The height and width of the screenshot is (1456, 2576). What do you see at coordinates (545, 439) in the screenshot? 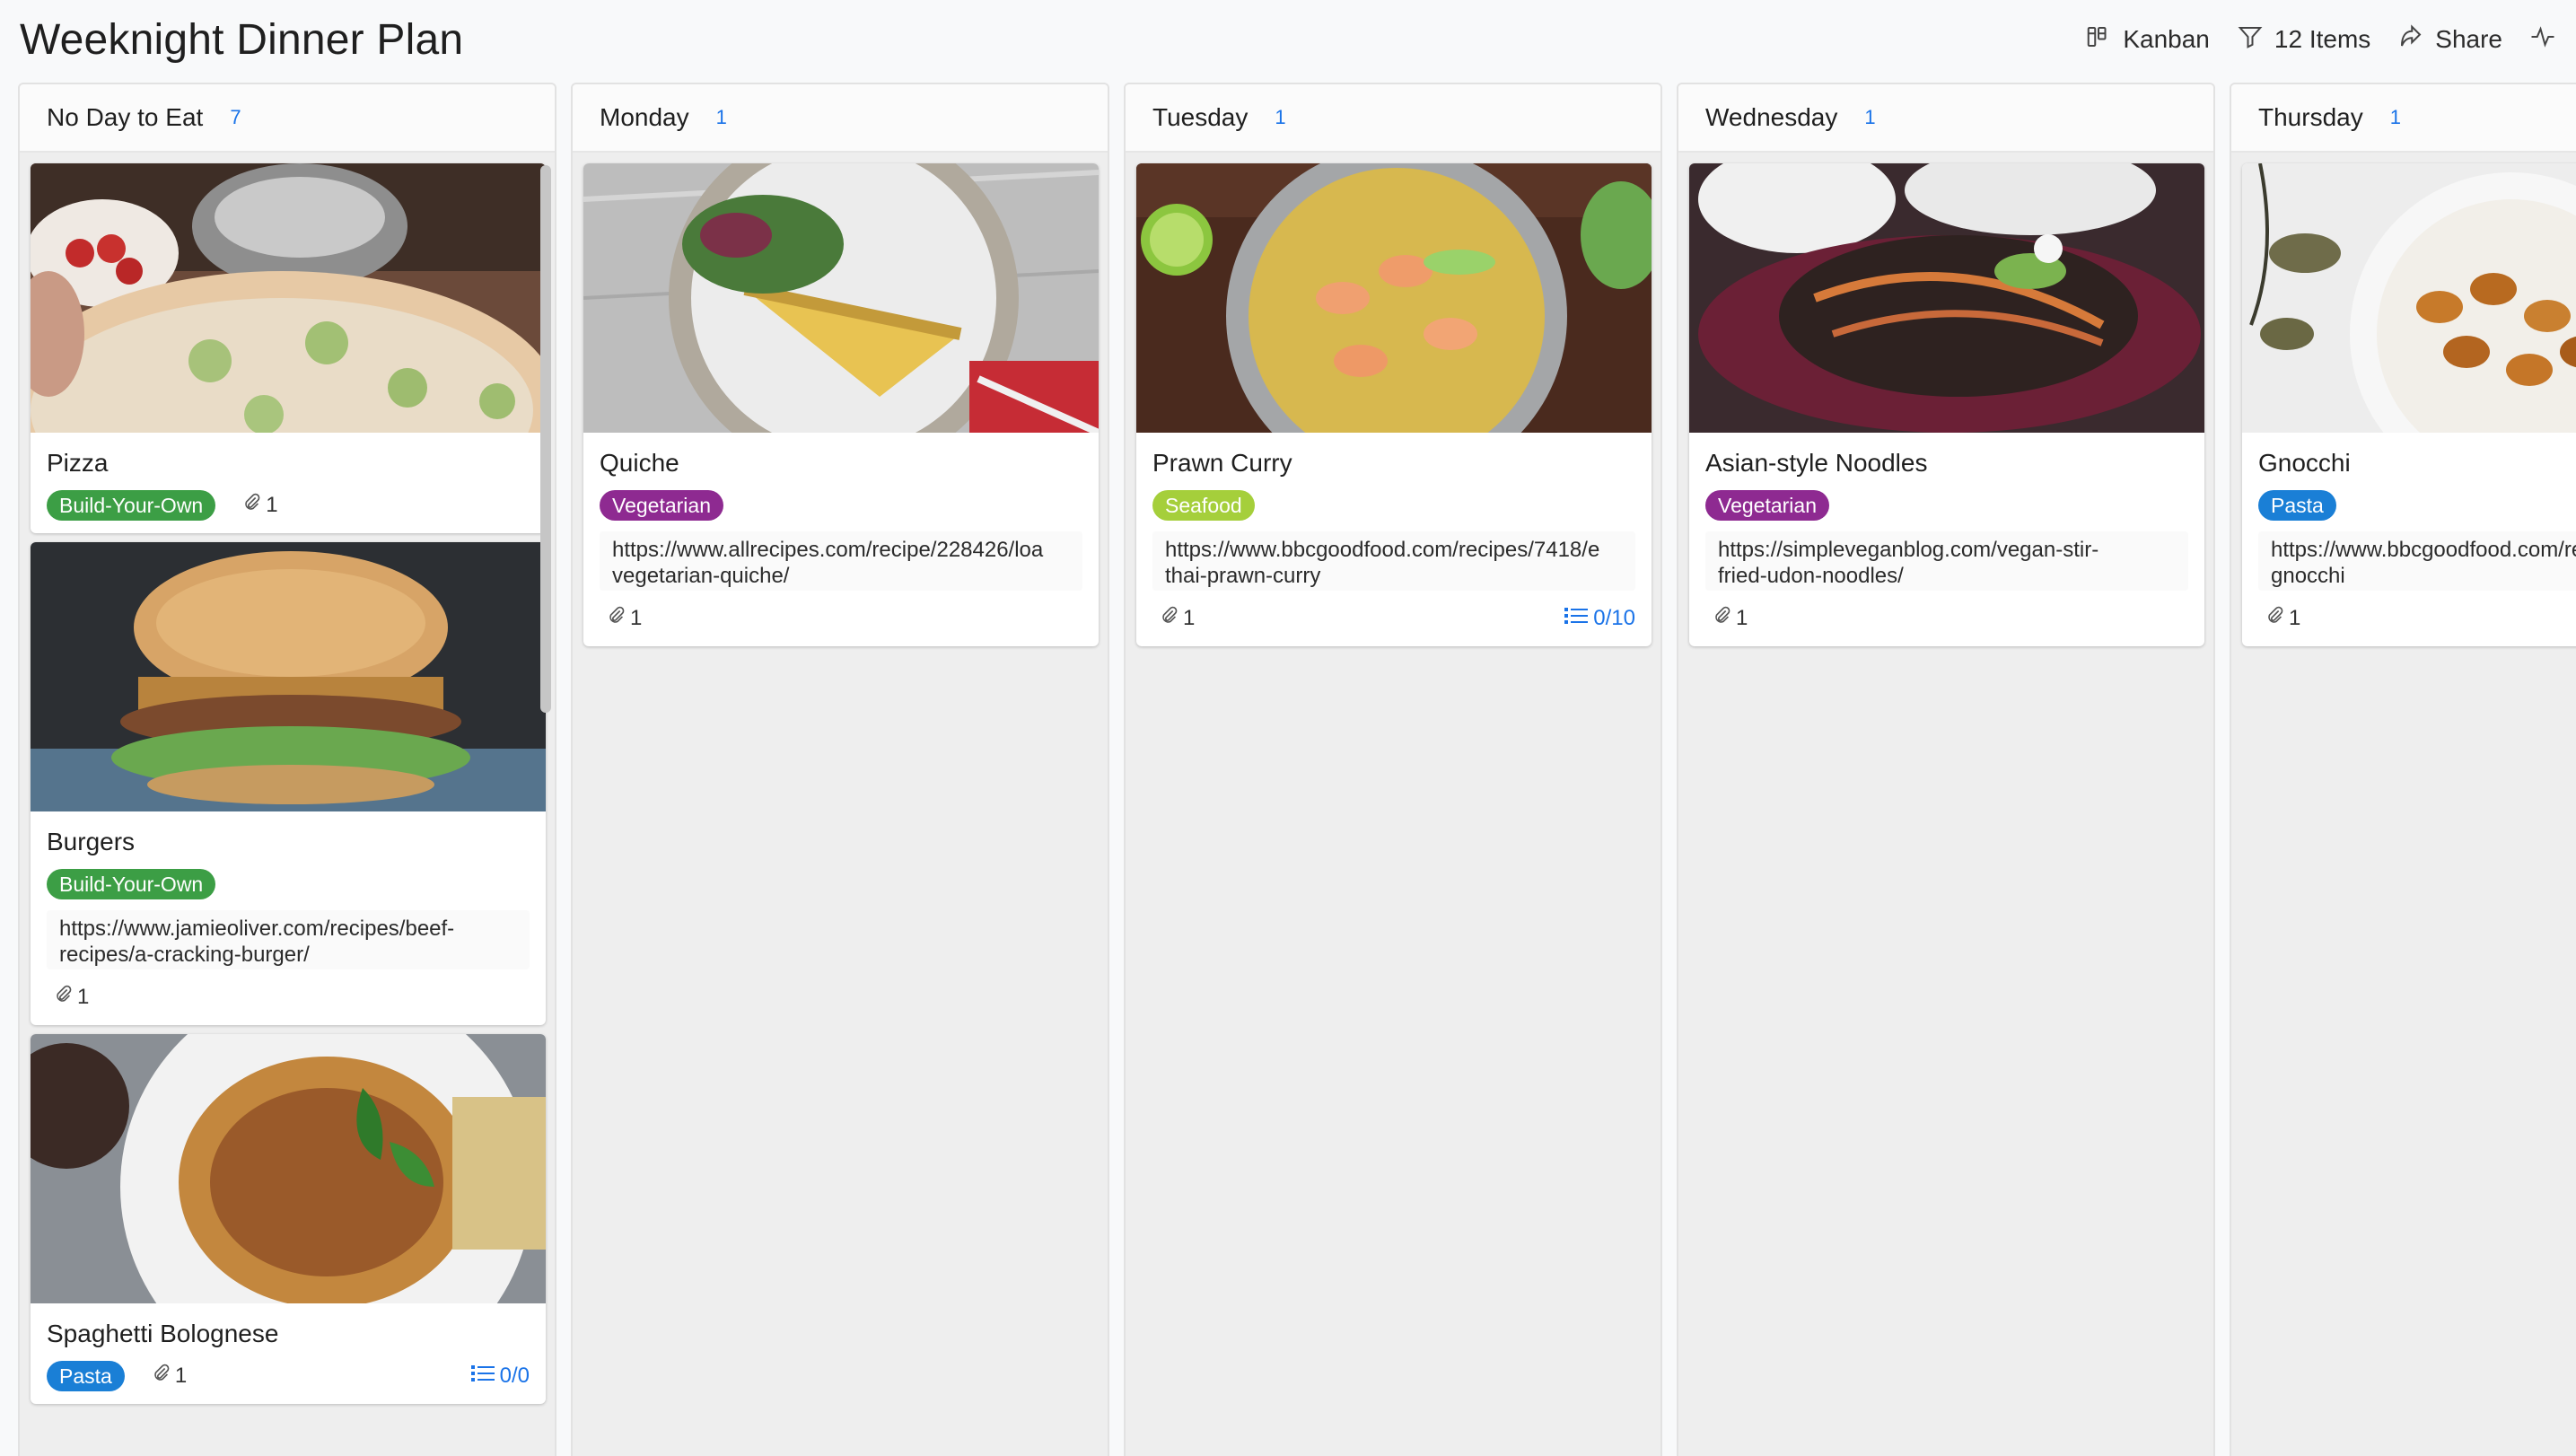
I see `column-scrollbar` at bounding box center [545, 439].